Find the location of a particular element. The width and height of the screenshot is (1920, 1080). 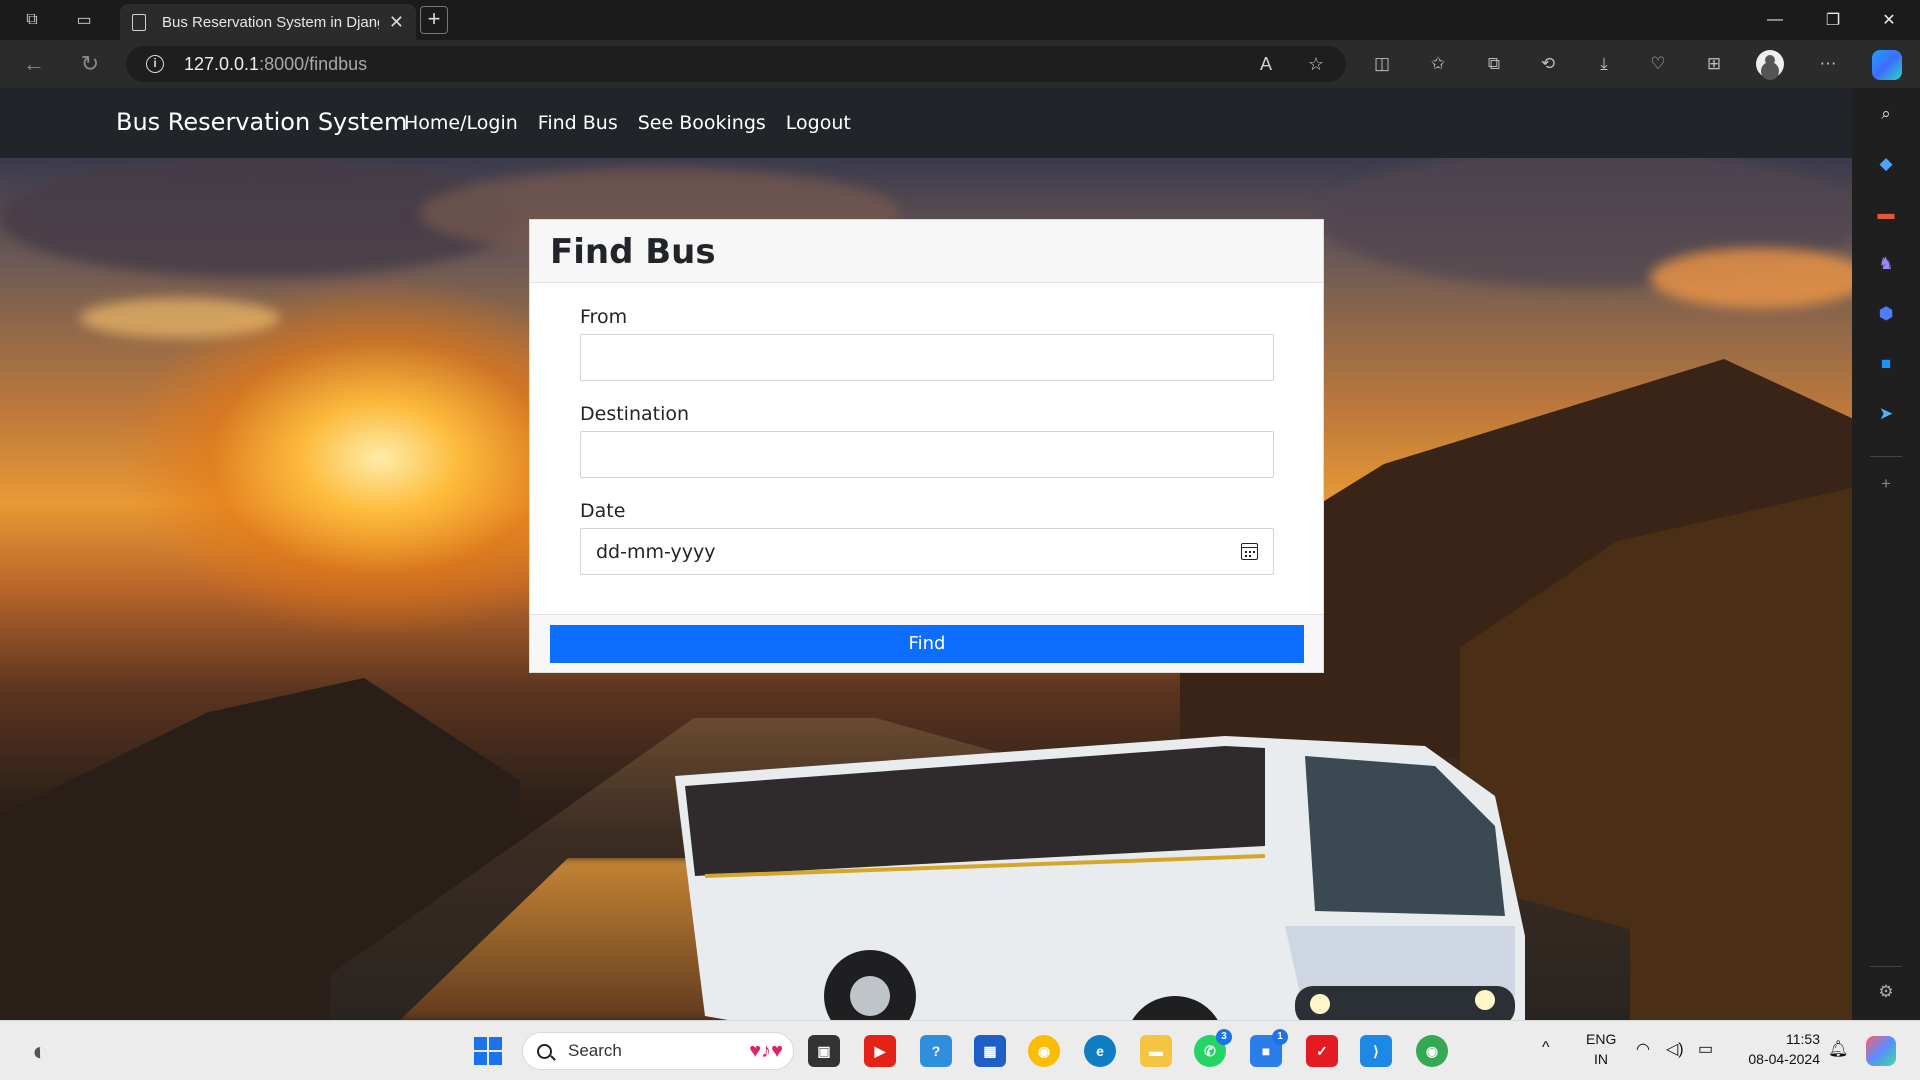

edge-icon: e is located at coordinates (1100, 1051).